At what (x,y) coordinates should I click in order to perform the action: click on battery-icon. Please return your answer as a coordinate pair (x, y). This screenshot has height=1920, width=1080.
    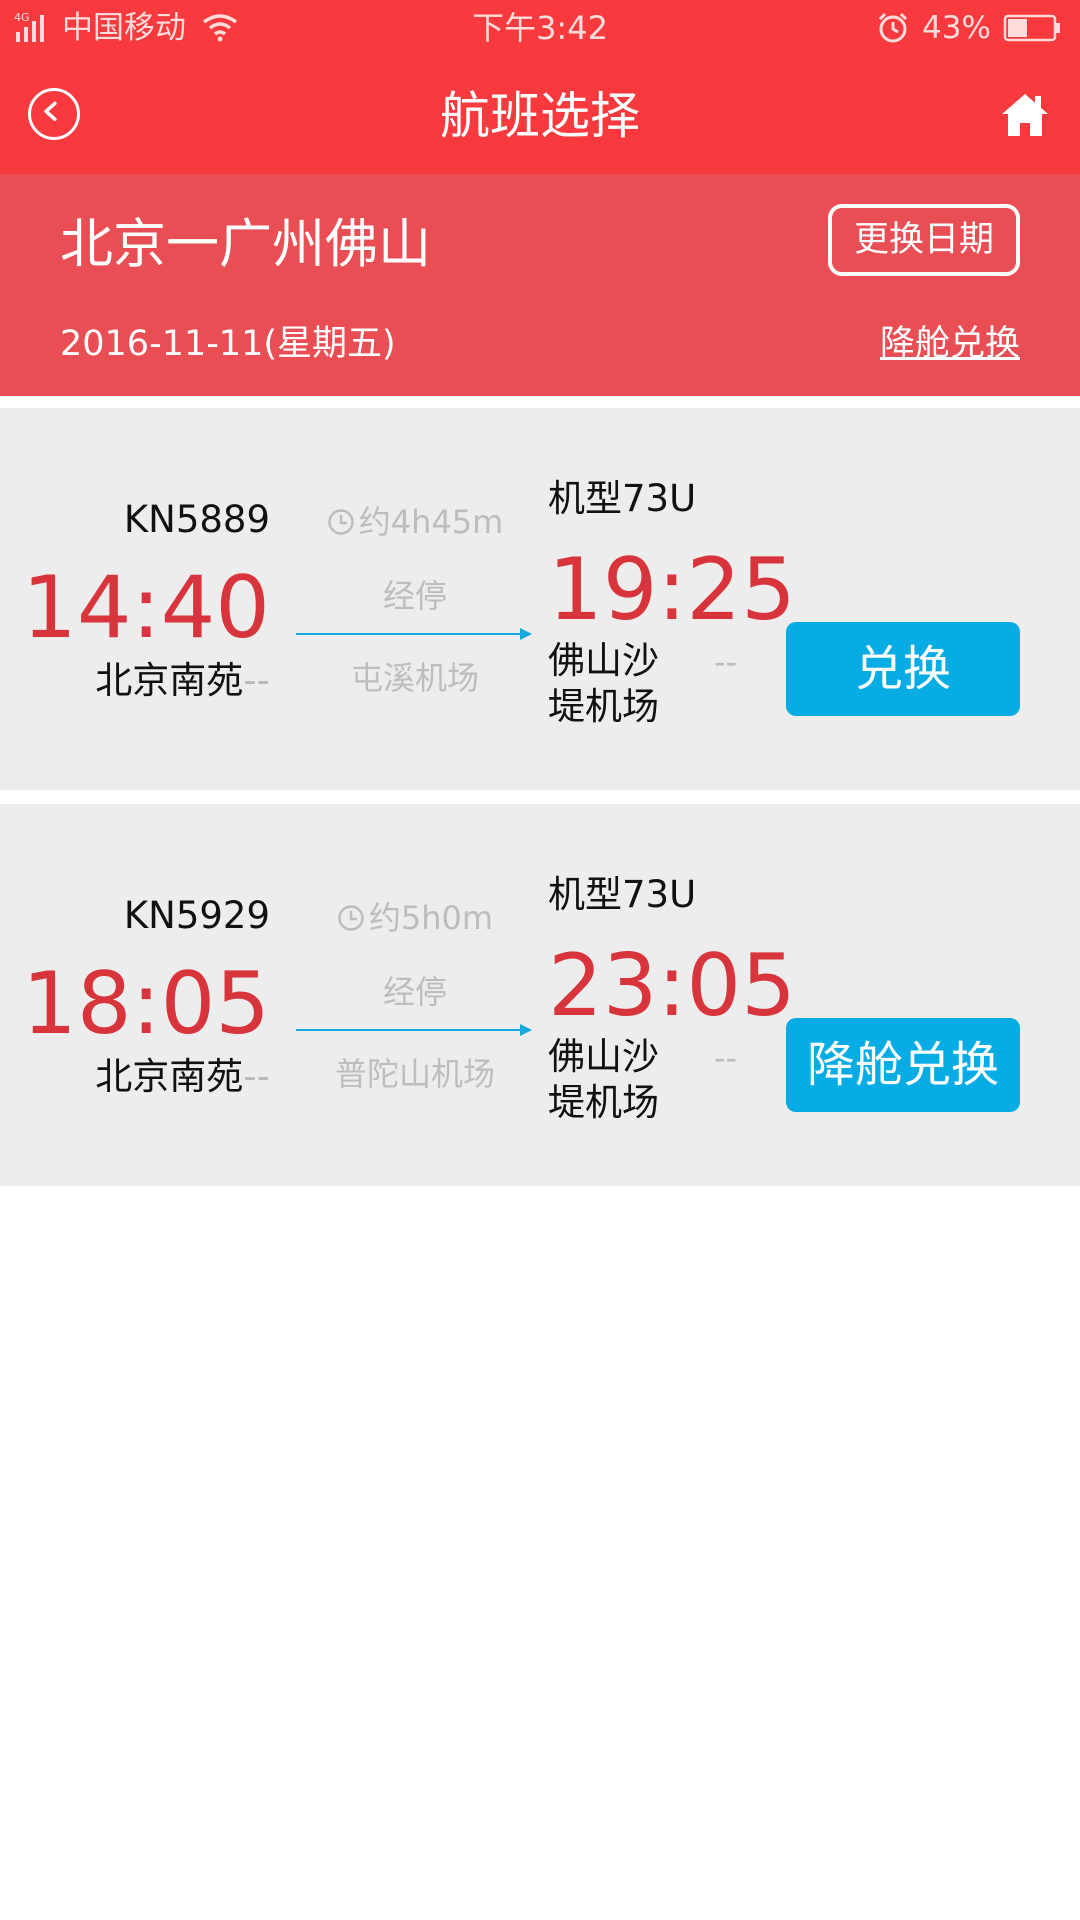
    Looking at the image, I should click on (1031, 28).